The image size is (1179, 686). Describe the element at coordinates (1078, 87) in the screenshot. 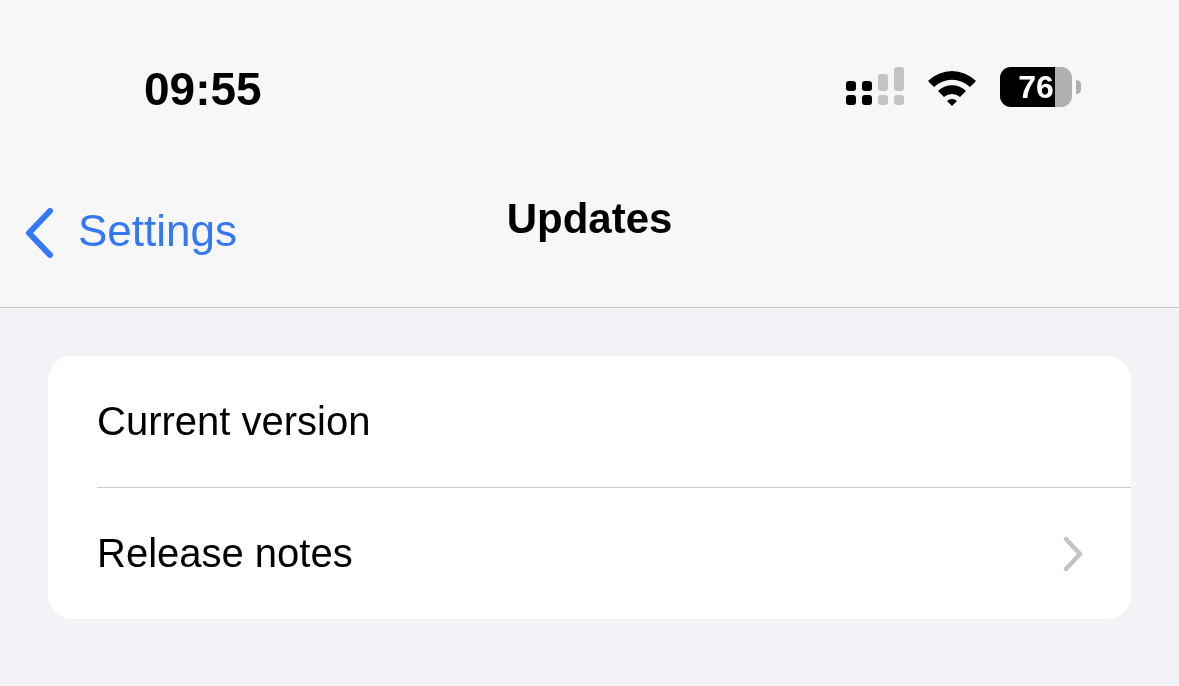

I see `battery-tip-icon` at that location.